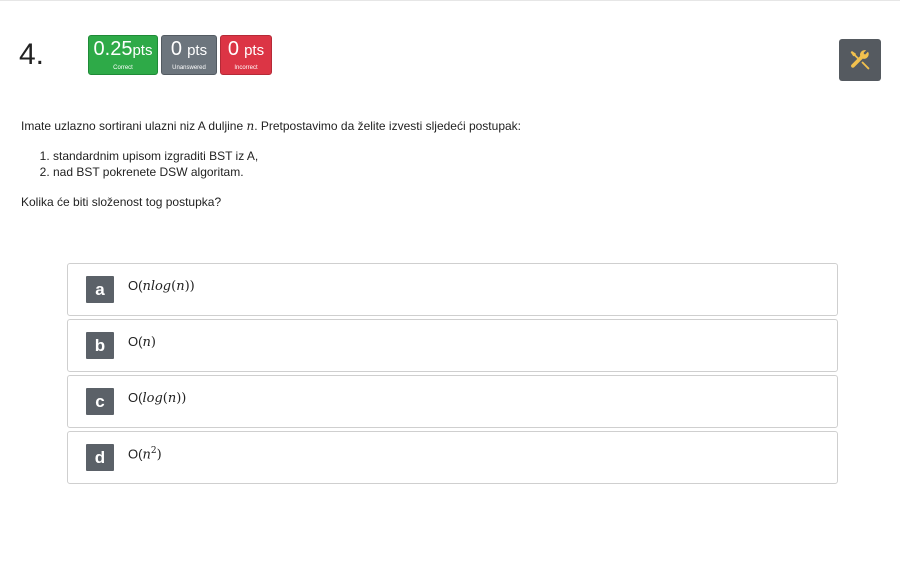  Describe the element at coordinates (123, 67) in the screenshot. I see `correct-label: Correct` at that location.